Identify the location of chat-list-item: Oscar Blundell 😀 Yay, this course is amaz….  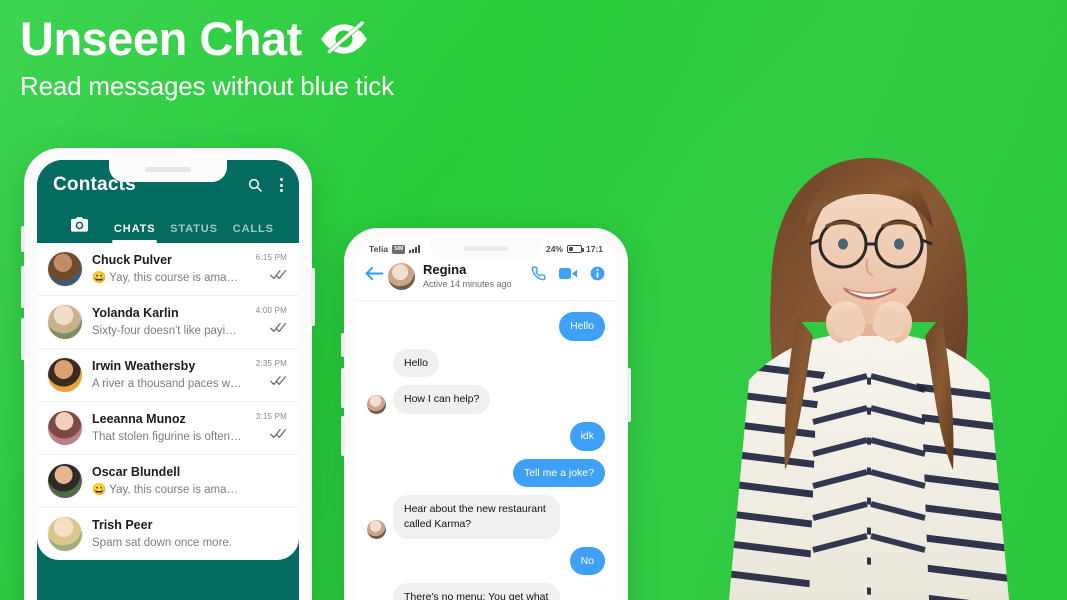
(168, 481).